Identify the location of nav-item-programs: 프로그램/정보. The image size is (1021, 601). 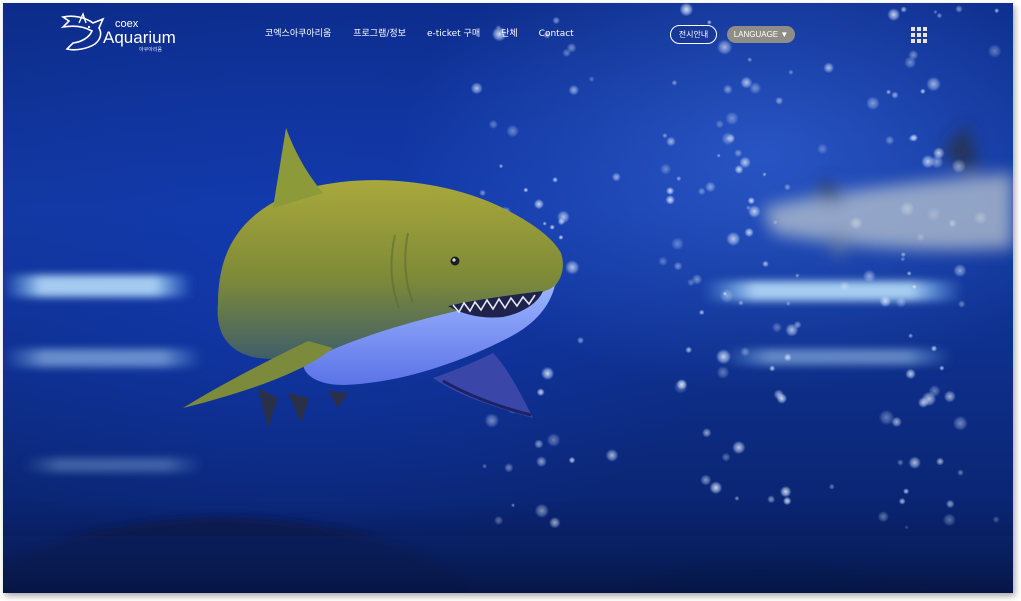
(379, 34).